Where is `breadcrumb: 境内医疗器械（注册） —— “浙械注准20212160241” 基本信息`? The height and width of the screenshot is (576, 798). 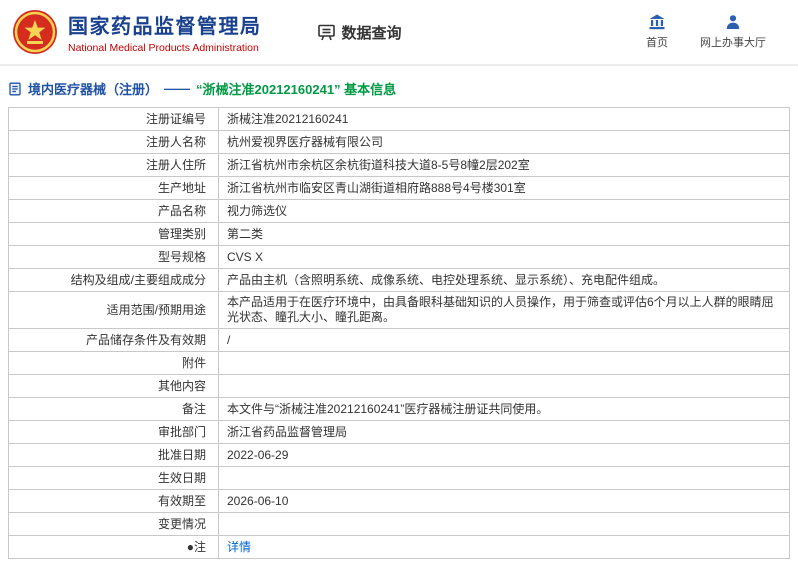 breadcrumb: 境内医疗器械（注册） —— “浙械注准20212160241” 基本信息 is located at coordinates (399, 86).